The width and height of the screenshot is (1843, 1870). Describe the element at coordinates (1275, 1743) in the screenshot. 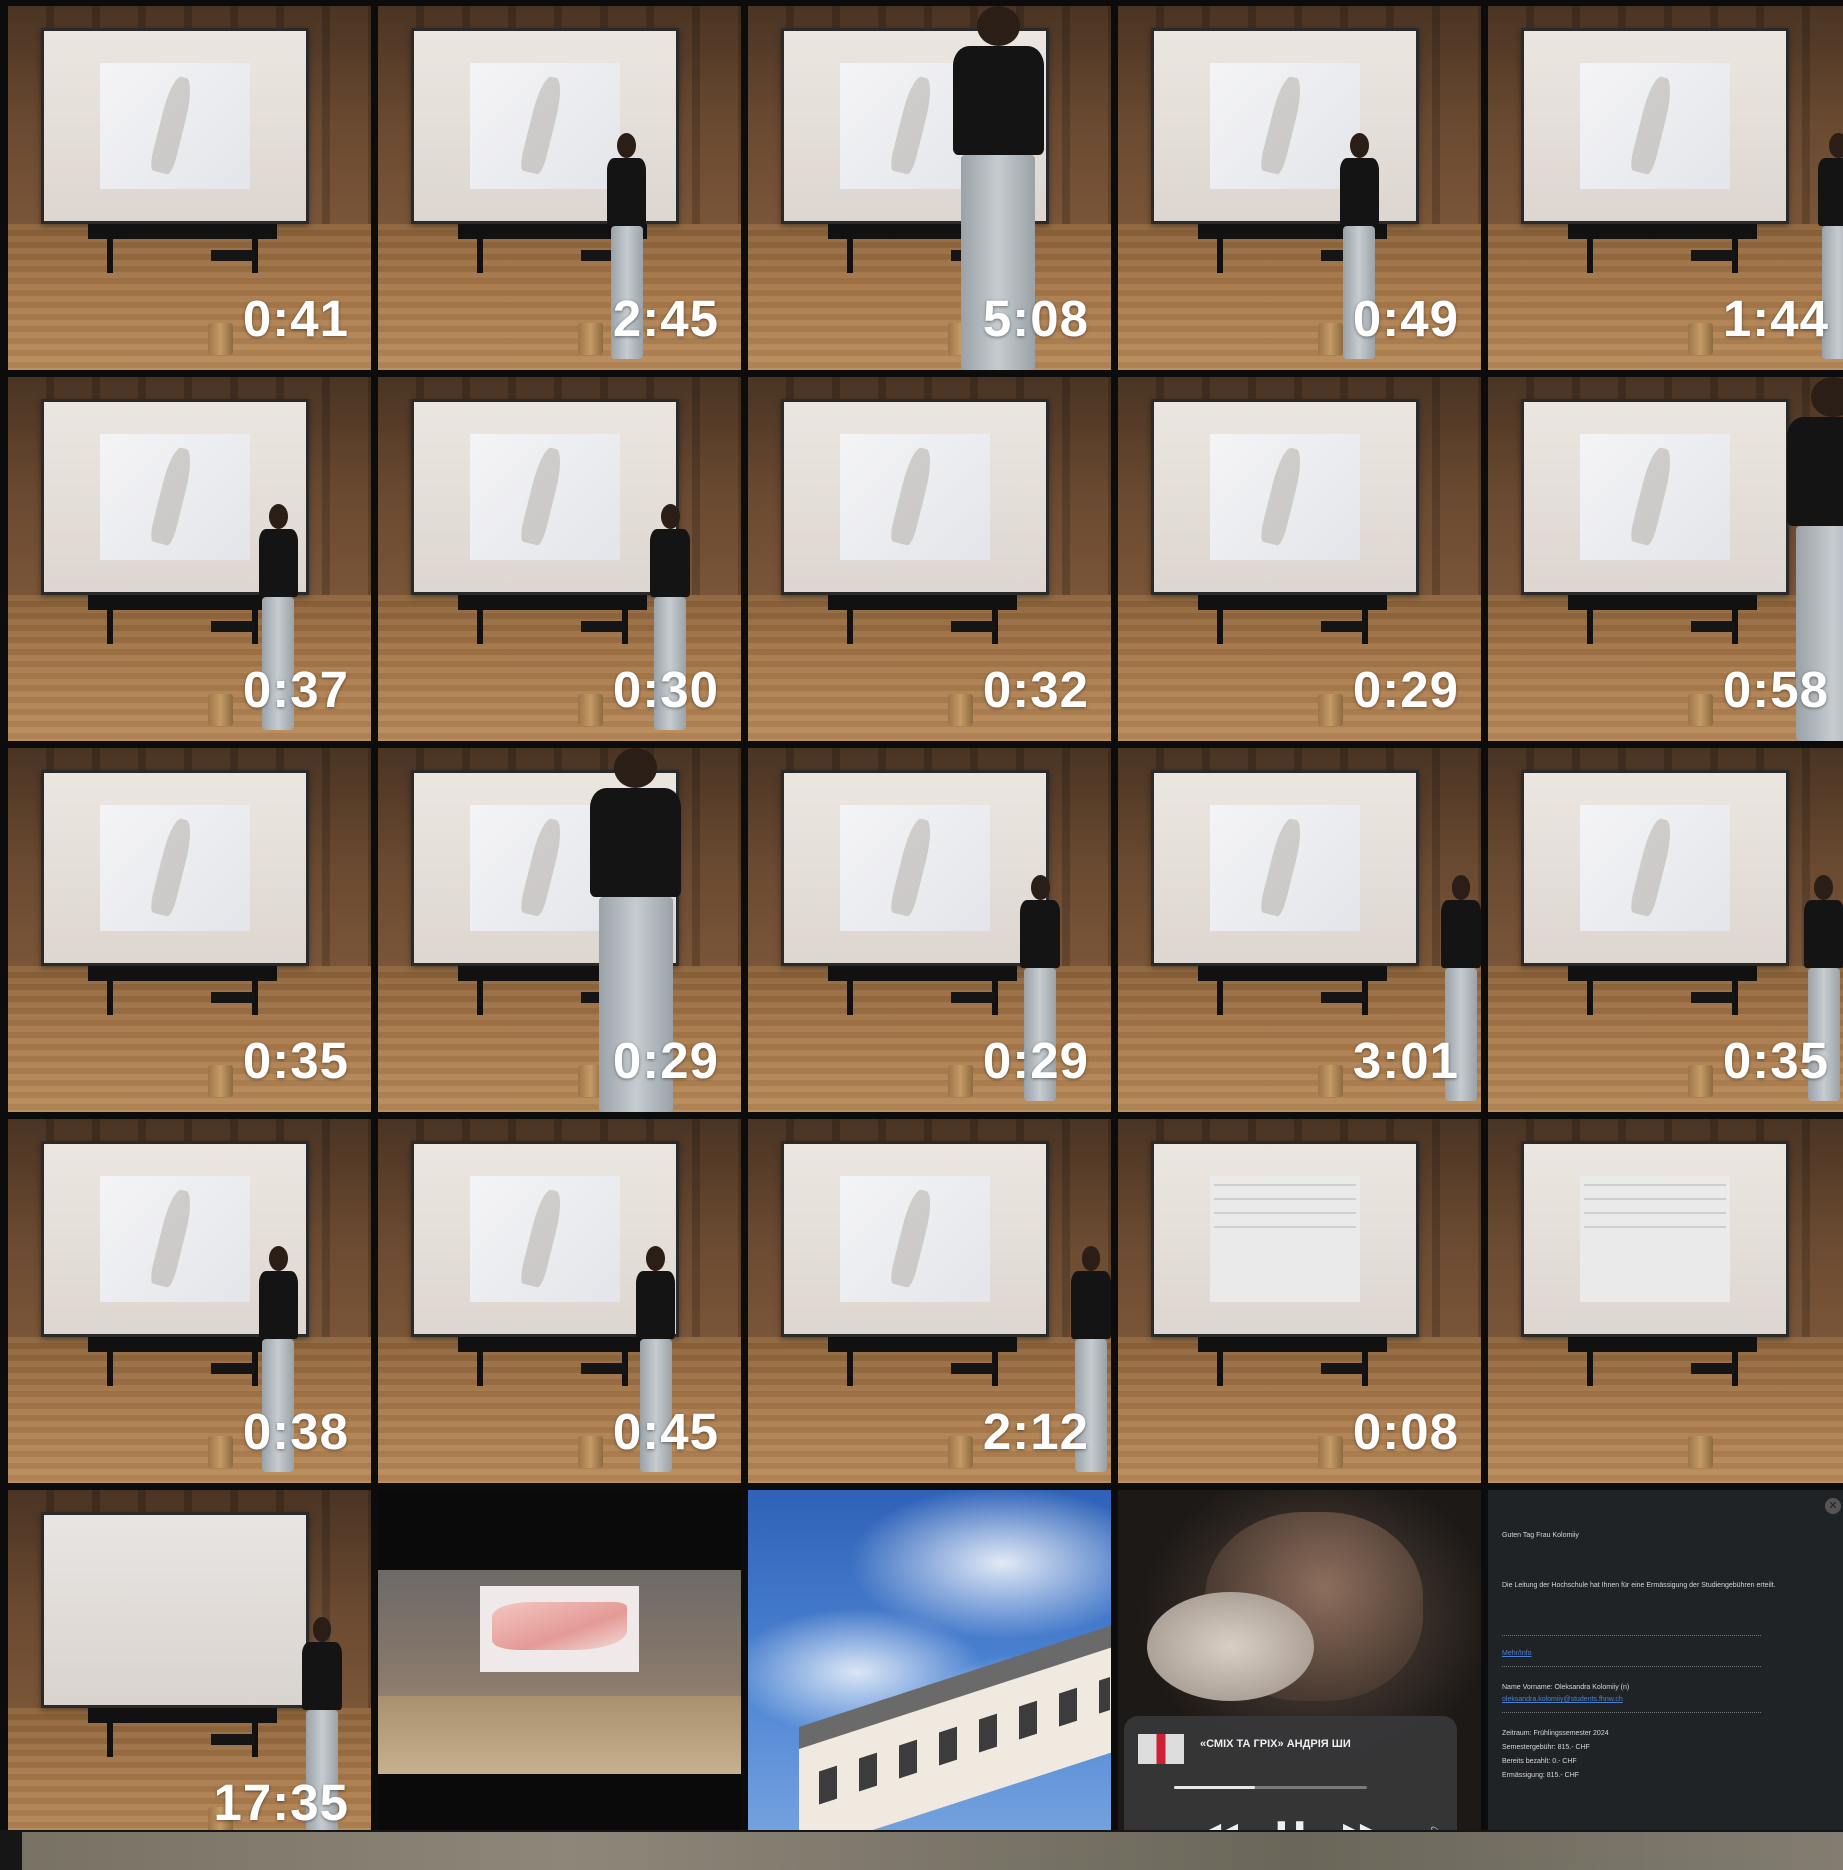

I see `track-title: «СМІХ ТА ГРІХ» АНДРІЯ ШИ` at that location.